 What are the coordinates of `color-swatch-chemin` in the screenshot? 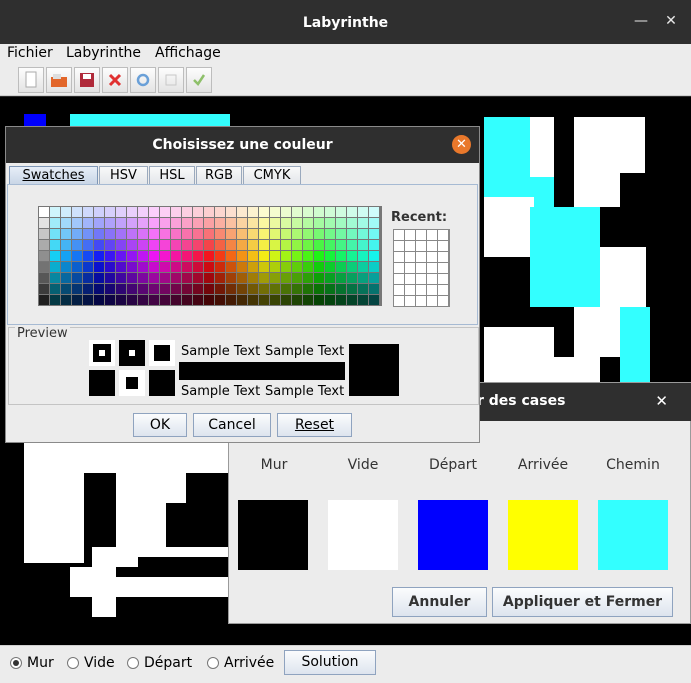 It's located at (633, 535).